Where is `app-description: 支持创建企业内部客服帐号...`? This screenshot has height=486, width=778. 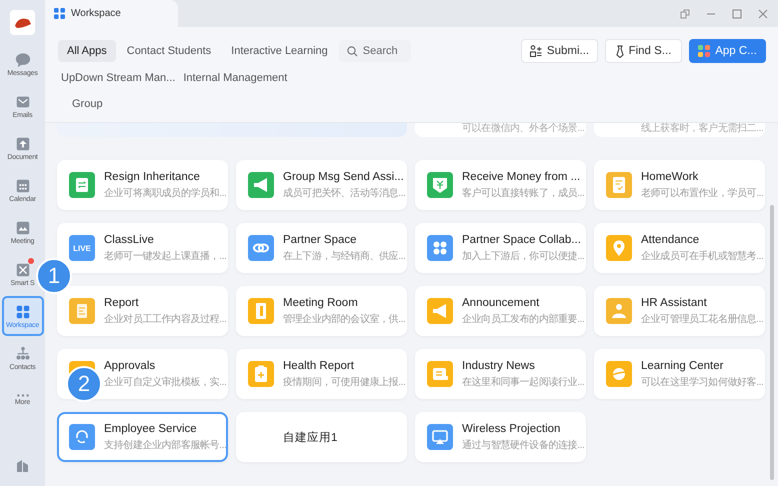
app-description: 支持创建企业内部客服帐号... is located at coordinates (165, 445).